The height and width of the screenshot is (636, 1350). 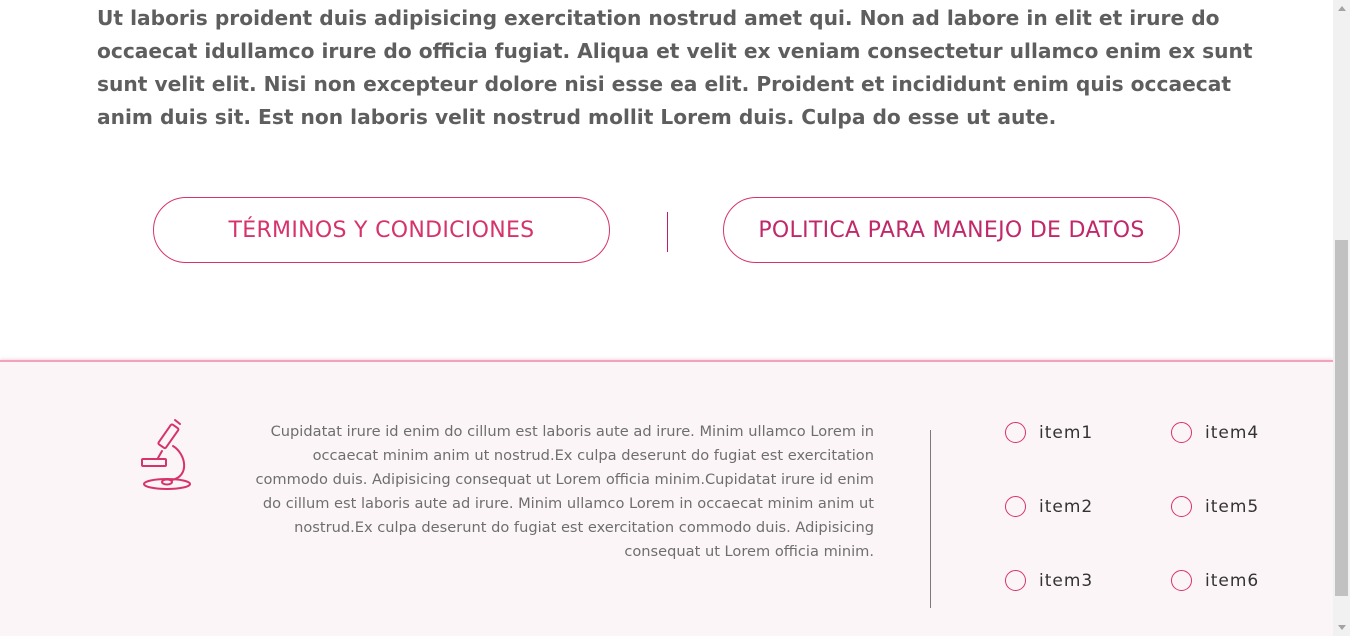 What do you see at coordinates (930, 519) in the screenshot?
I see `footer-divider` at bounding box center [930, 519].